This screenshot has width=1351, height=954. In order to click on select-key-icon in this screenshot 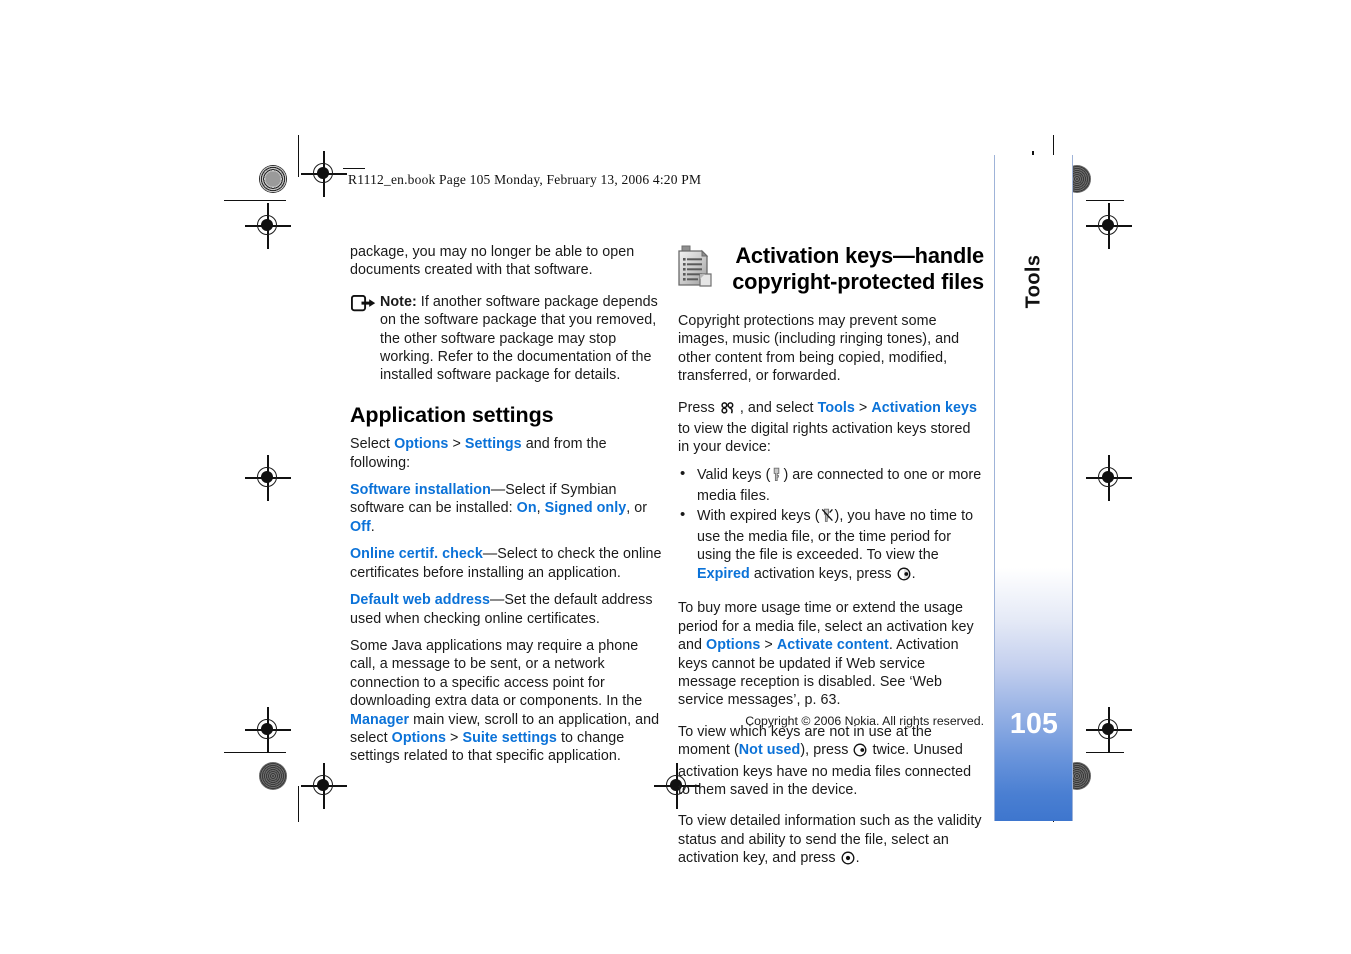, I will do `click(848, 860)`.